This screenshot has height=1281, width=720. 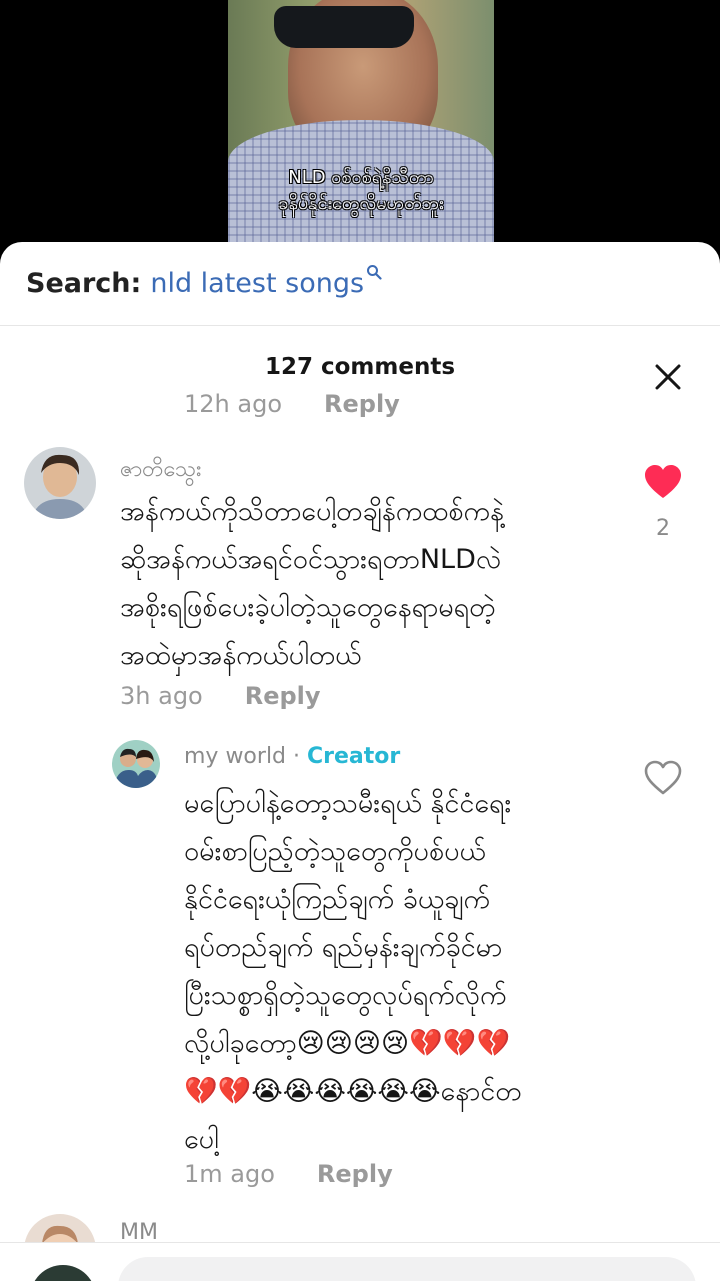 I want to click on comment-line: ဝမ်းစာပြည့်တဲ့သူတွေကိုပစ်ပယ်, so click(x=335, y=851).